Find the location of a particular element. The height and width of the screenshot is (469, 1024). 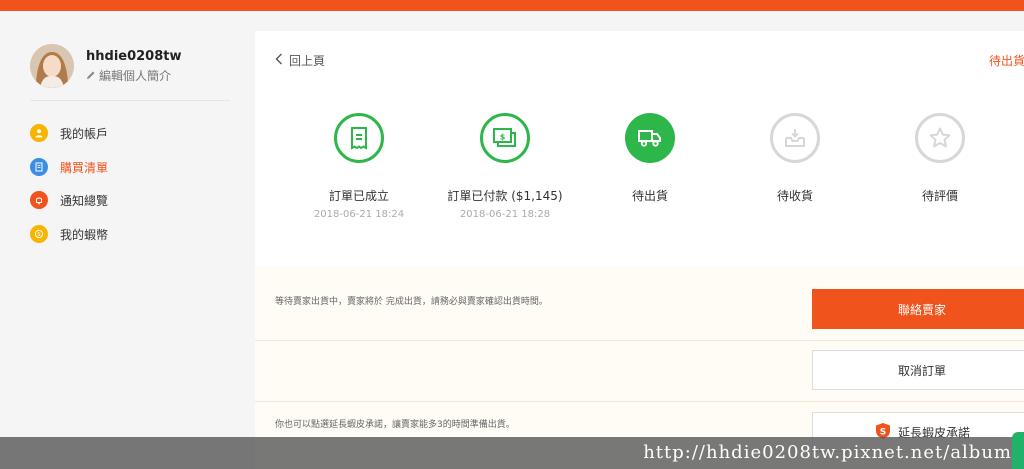

chevron-left-icon is located at coordinates (279, 60).